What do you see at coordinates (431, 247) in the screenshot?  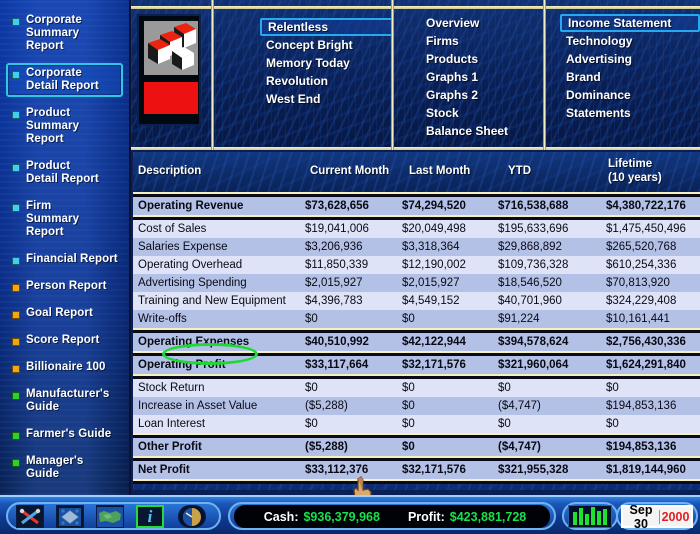 I see `cell-last: $3,318,364` at bounding box center [431, 247].